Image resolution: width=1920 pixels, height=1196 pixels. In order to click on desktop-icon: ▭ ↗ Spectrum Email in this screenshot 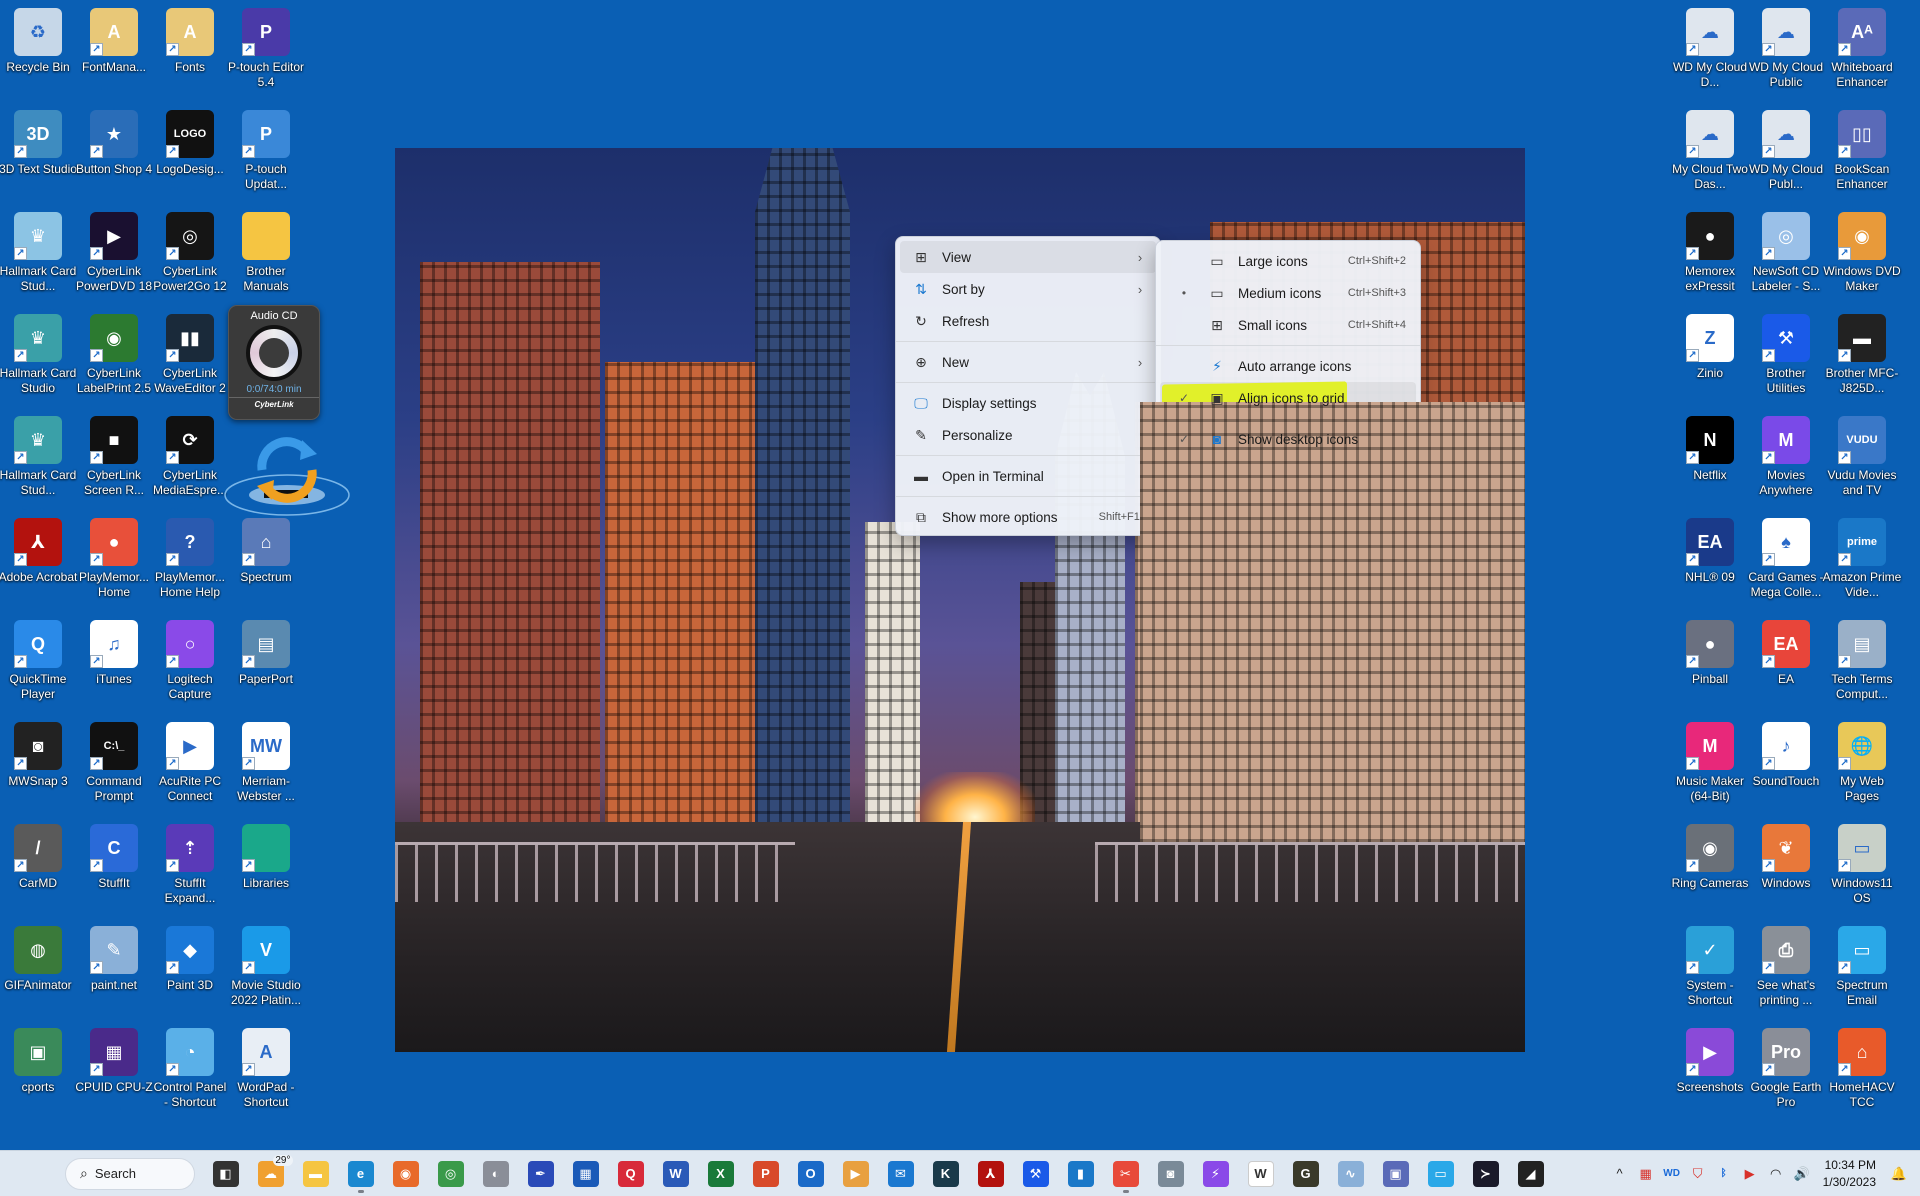, I will do `click(1862, 966)`.